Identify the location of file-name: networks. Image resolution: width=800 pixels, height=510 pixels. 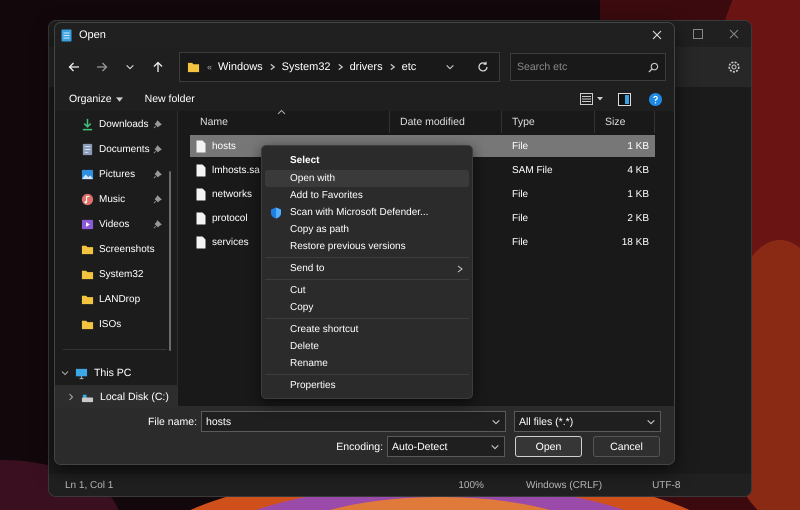
(232, 194).